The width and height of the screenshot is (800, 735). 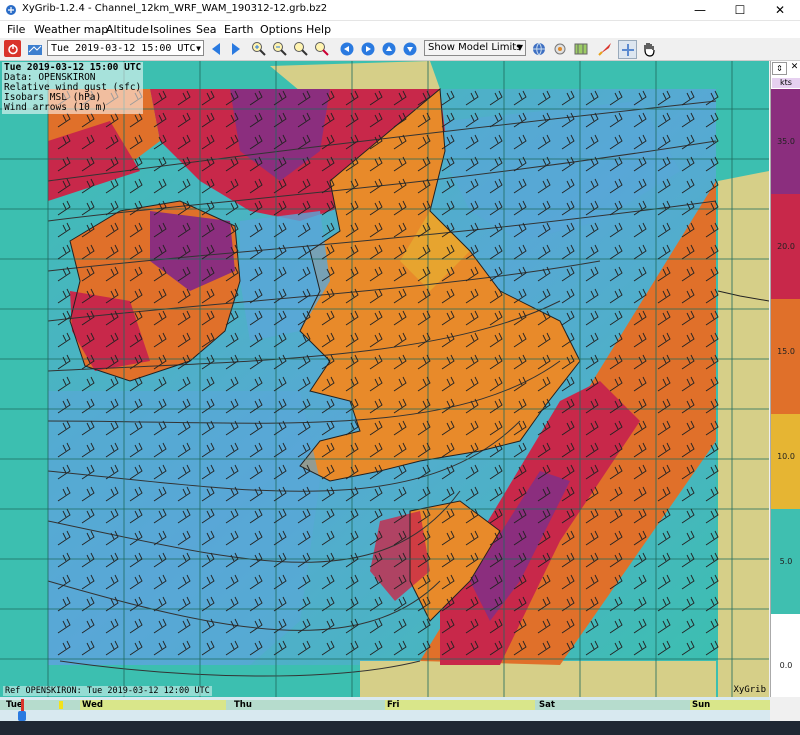 What do you see at coordinates (627, 49) in the screenshot?
I see `crosshair-icon` at bounding box center [627, 49].